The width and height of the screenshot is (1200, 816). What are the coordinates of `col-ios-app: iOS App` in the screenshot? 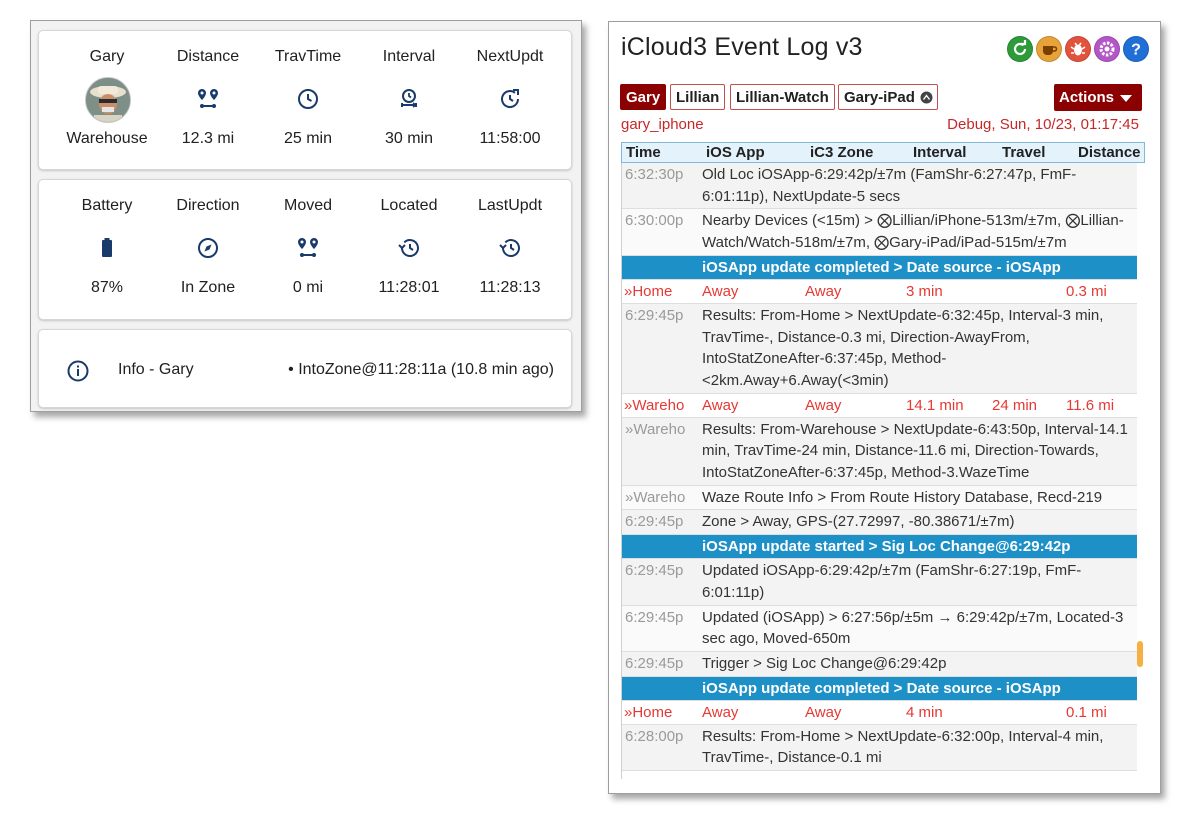 It's located at (735, 152).